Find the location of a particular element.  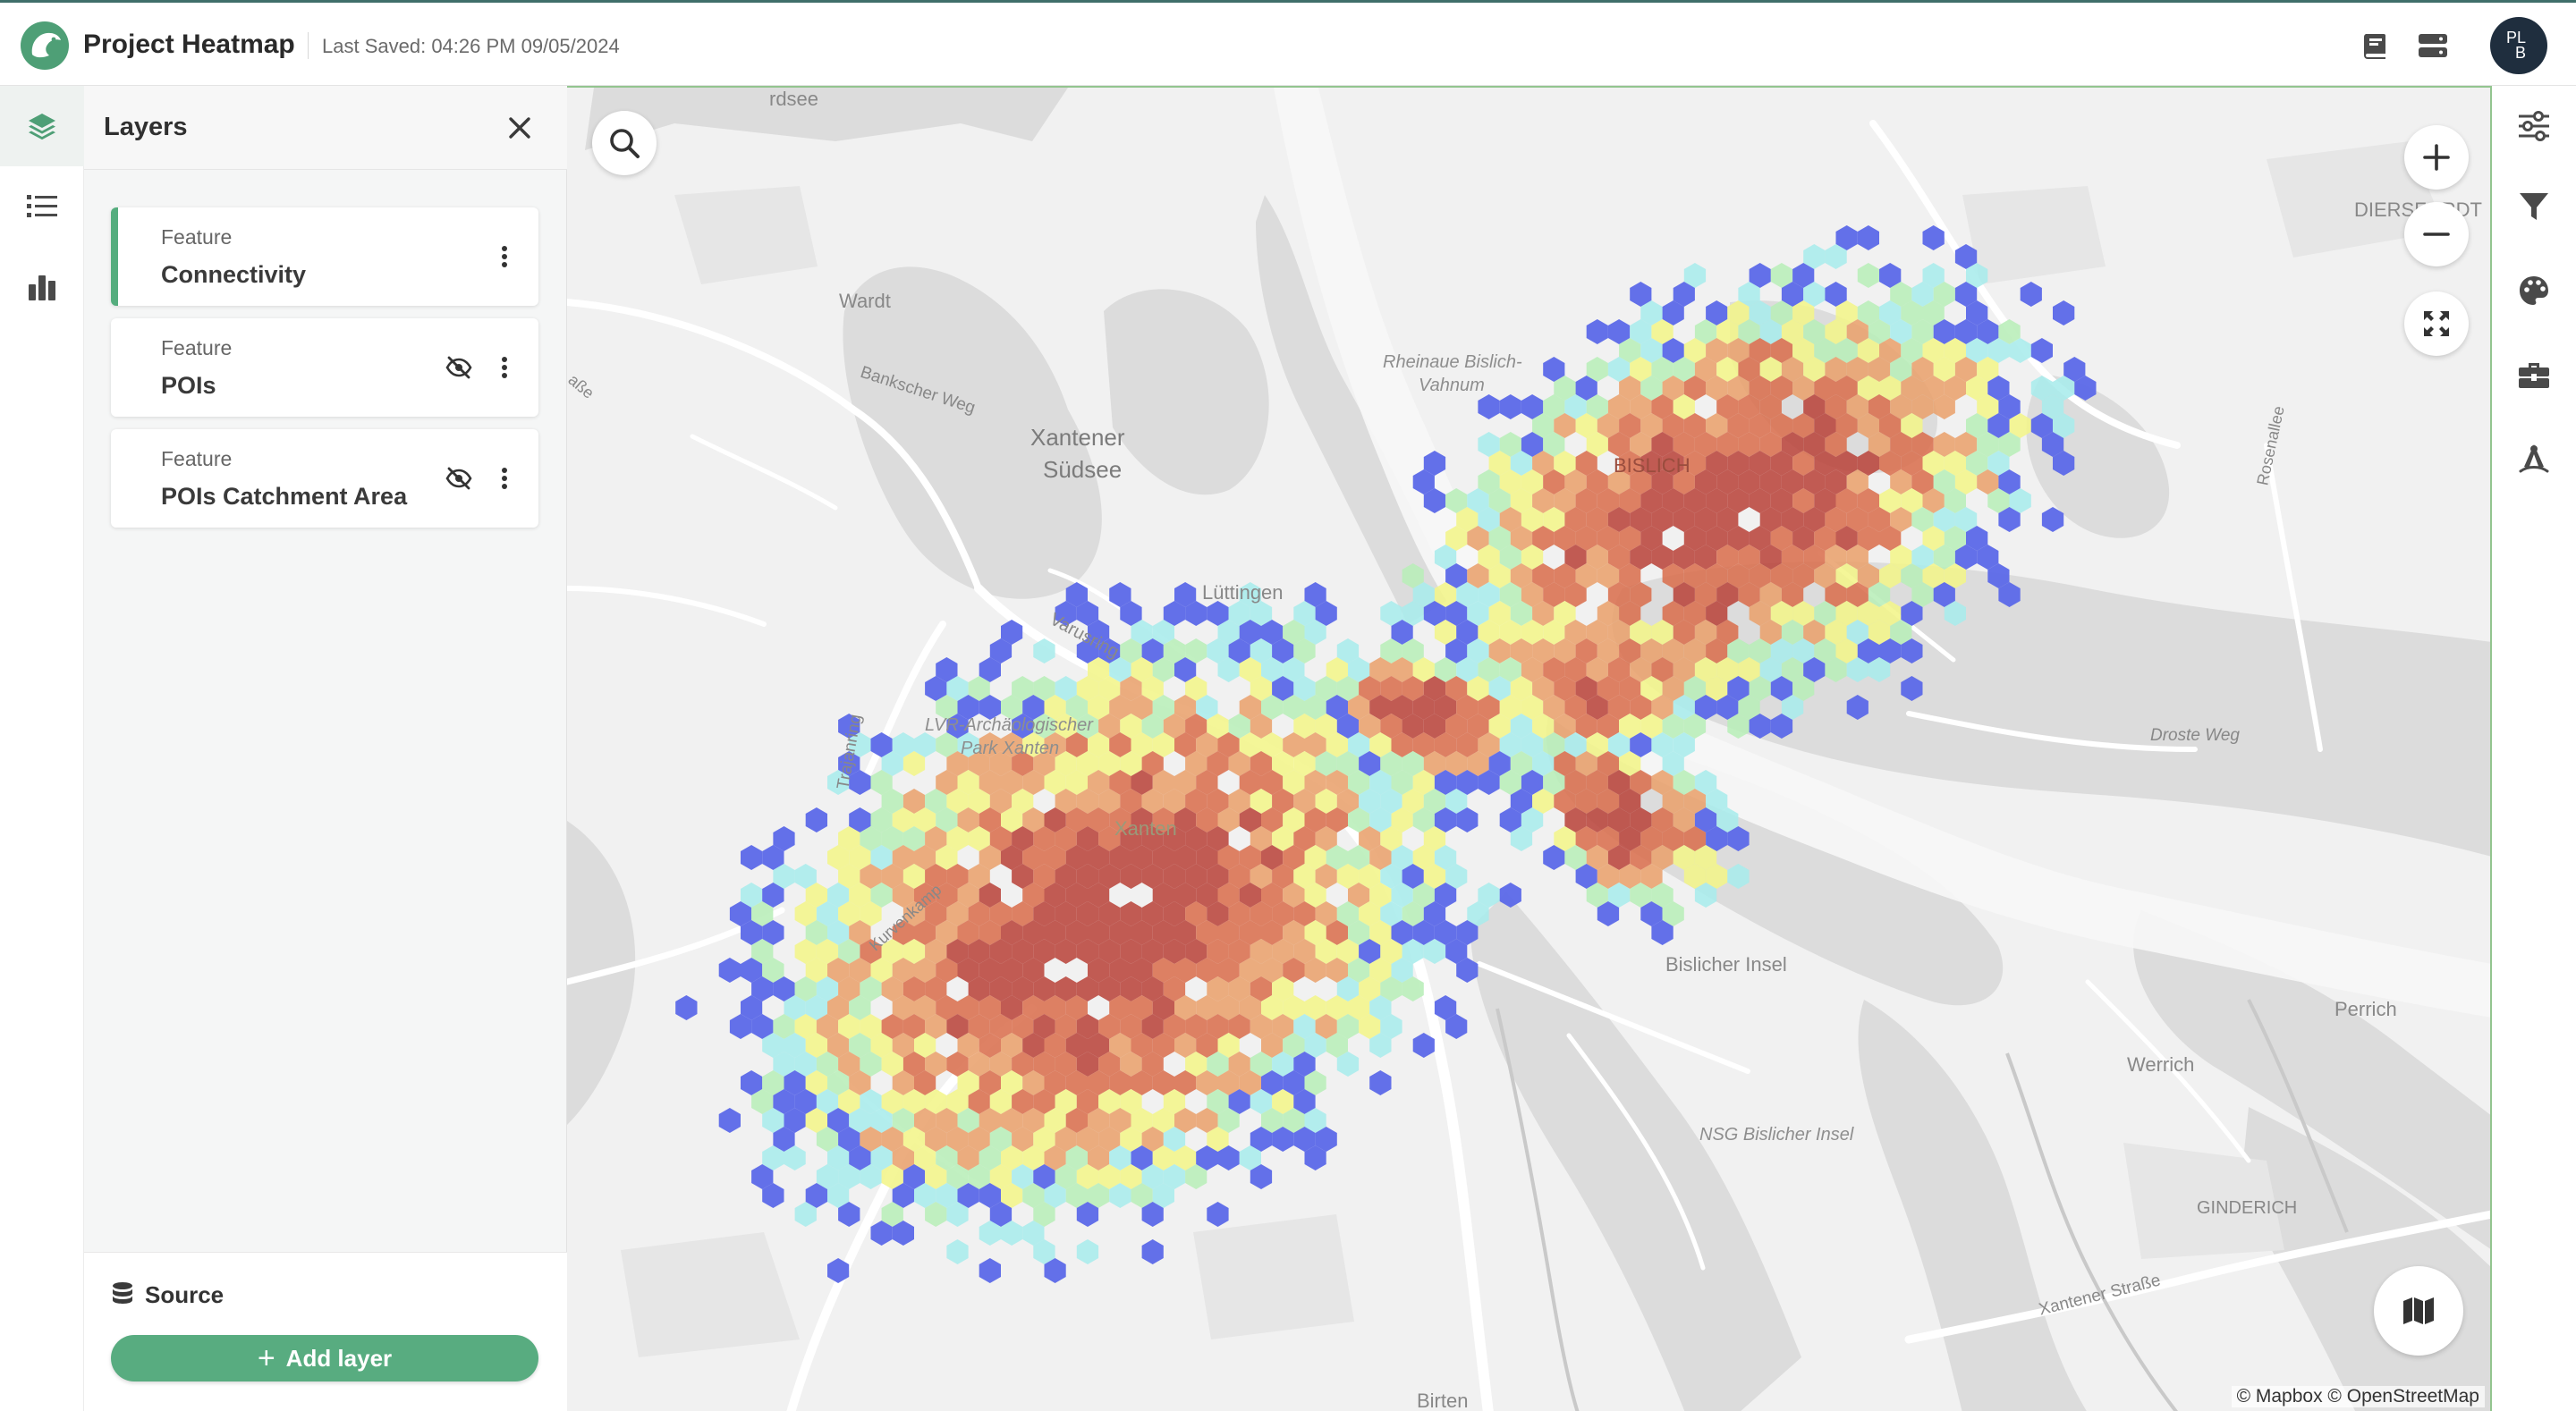

right-toolbar is located at coordinates (2534, 749).